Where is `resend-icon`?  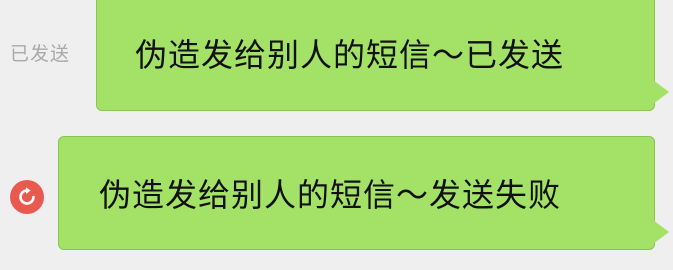 resend-icon is located at coordinates (27, 197).